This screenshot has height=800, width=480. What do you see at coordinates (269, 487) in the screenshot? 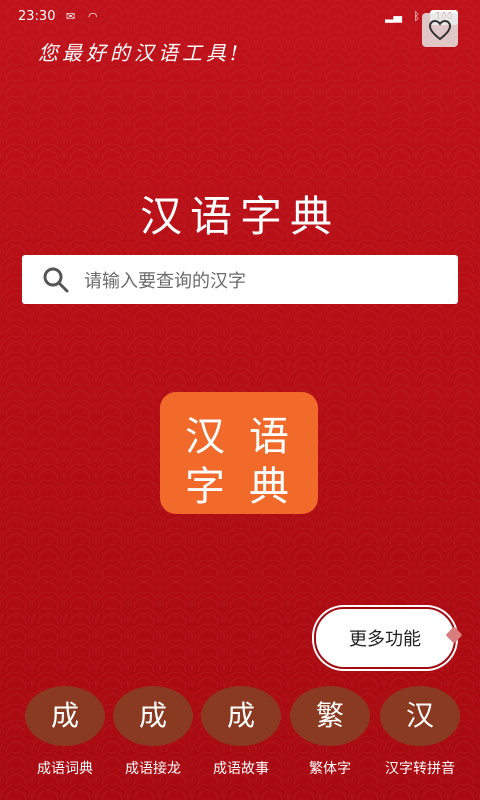
I see `logo-char: 典` at bounding box center [269, 487].